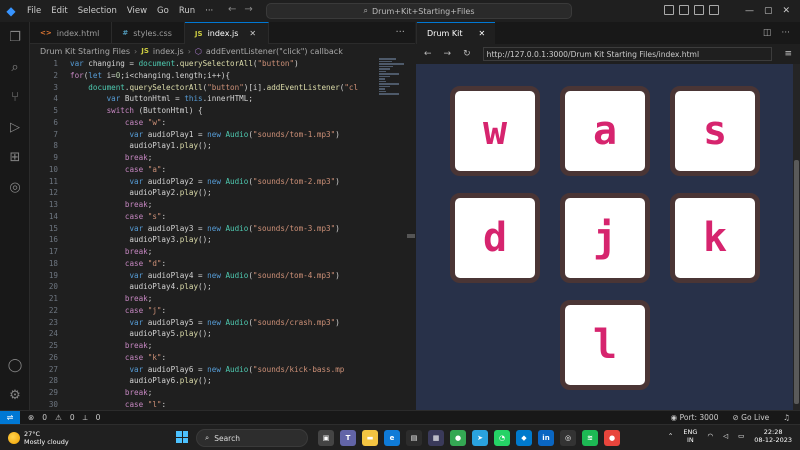  I want to click on close-button: ✕, so click(786, 11).